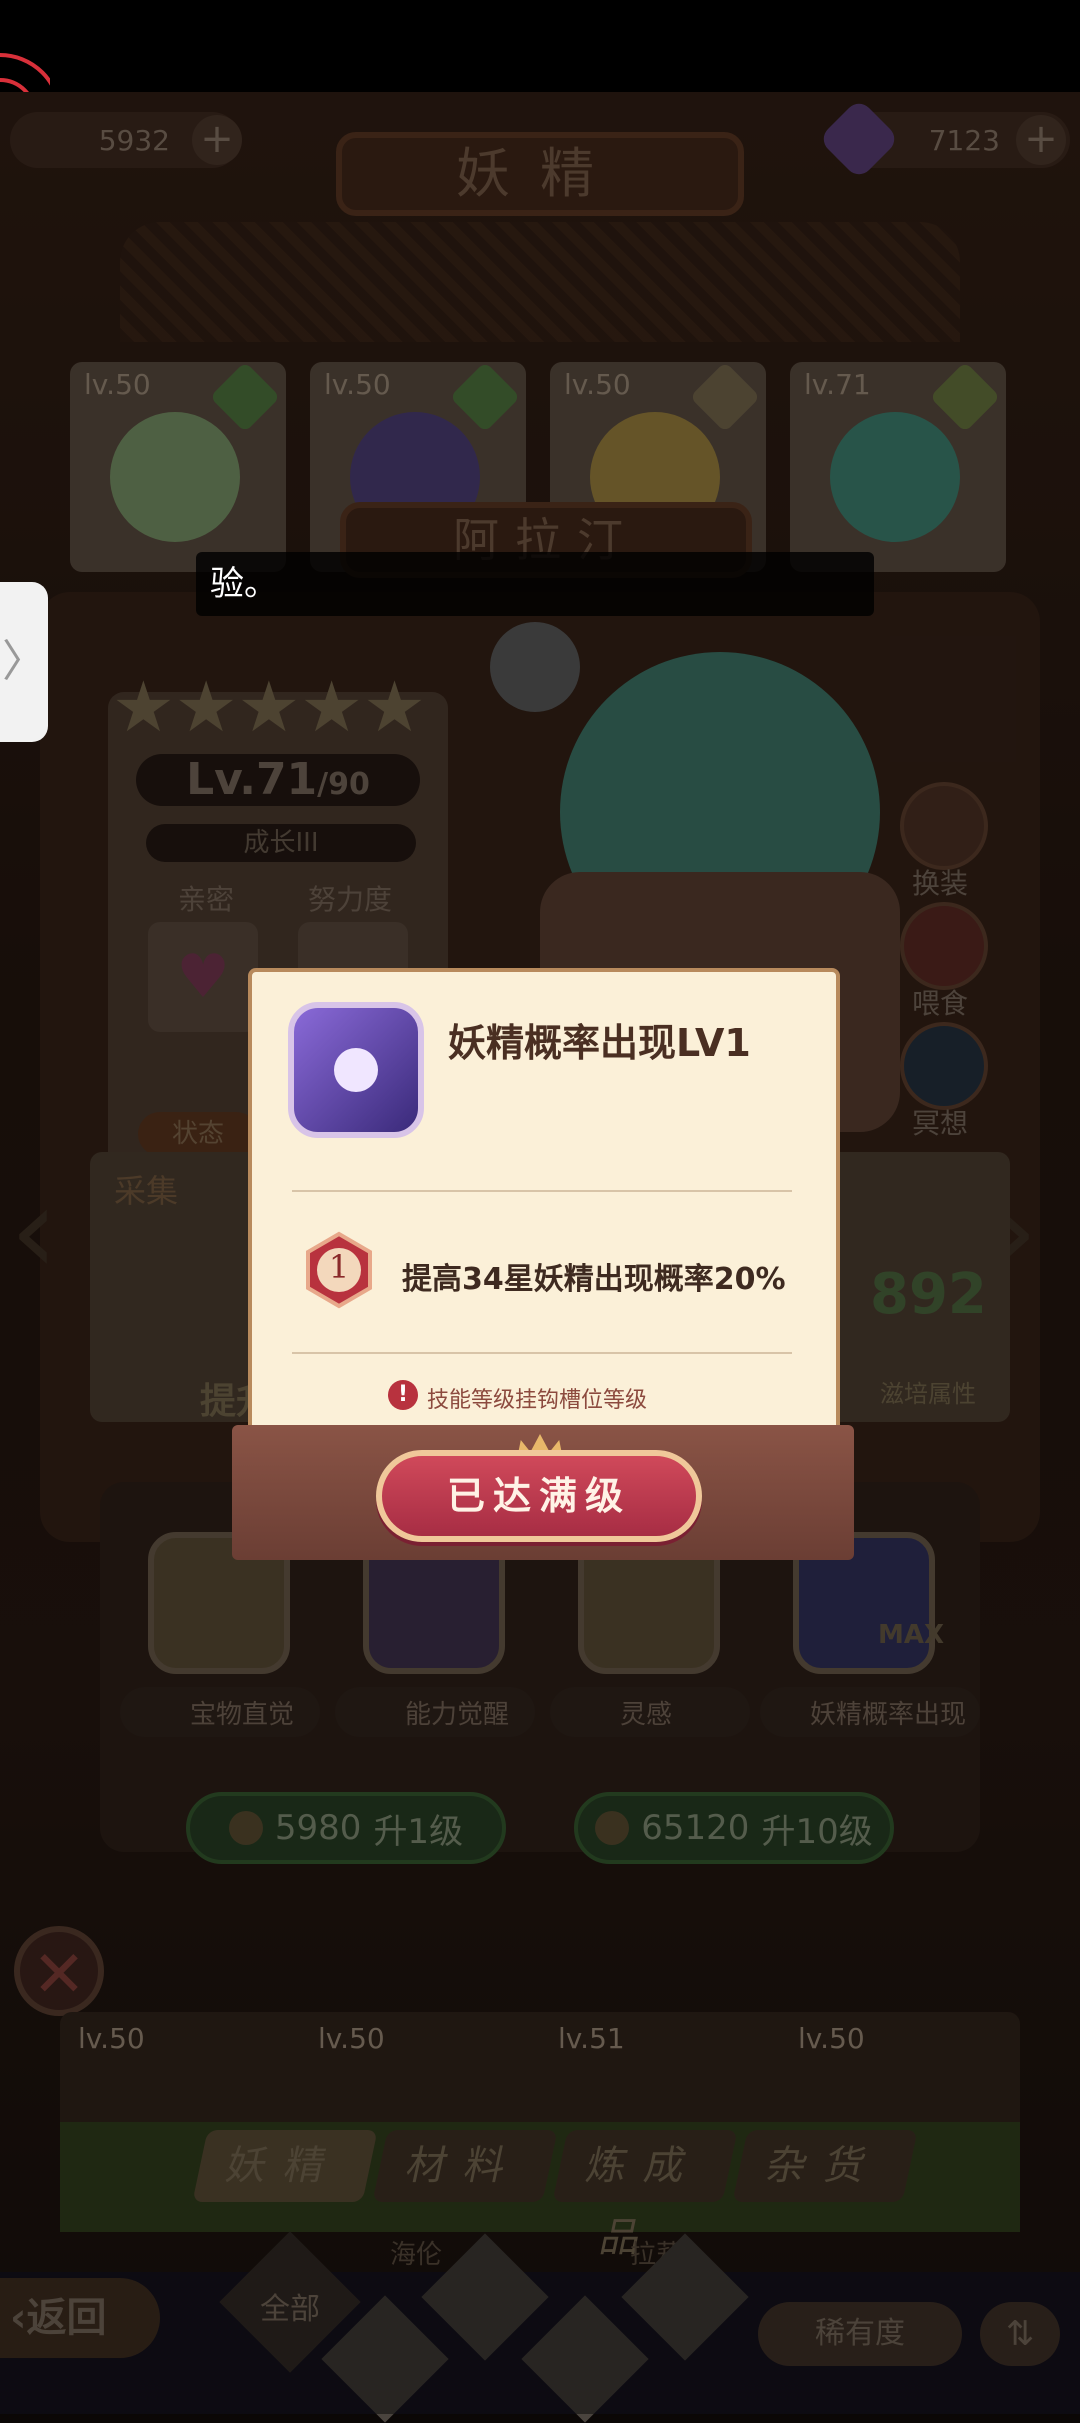  What do you see at coordinates (594, 1279) in the screenshot?
I see `skill-effect-text: 提高34星妖精出现概率20%` at bounding box center [594, 1279].